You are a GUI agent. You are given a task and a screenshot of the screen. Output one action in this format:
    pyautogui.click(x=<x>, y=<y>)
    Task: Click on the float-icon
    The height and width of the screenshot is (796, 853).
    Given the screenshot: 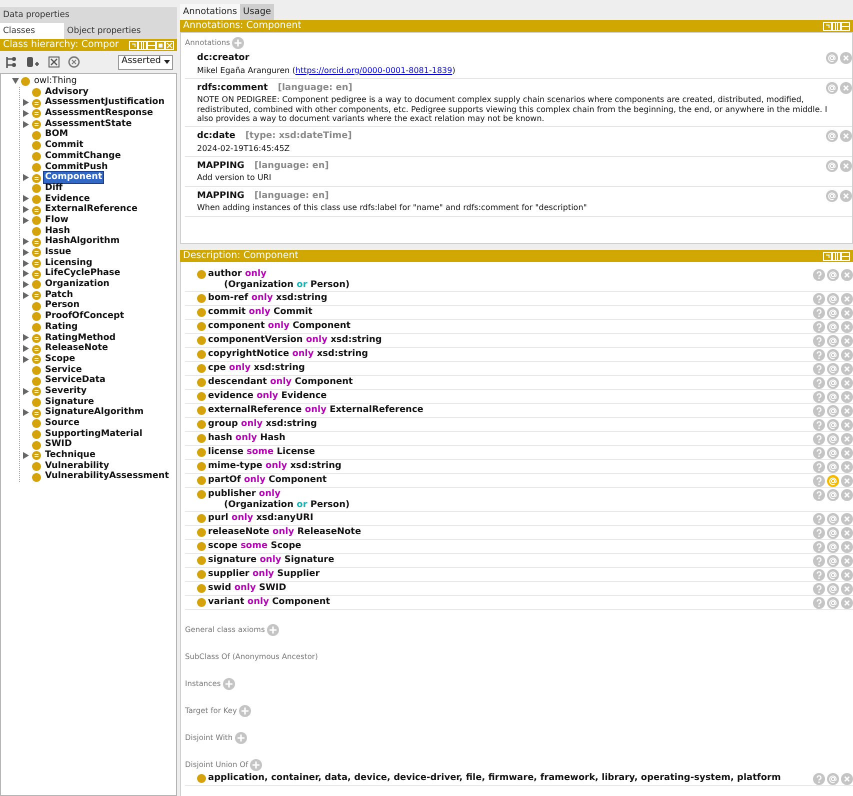 What is the action you would take?
    pyautogui.click(x=827, y=26)
    